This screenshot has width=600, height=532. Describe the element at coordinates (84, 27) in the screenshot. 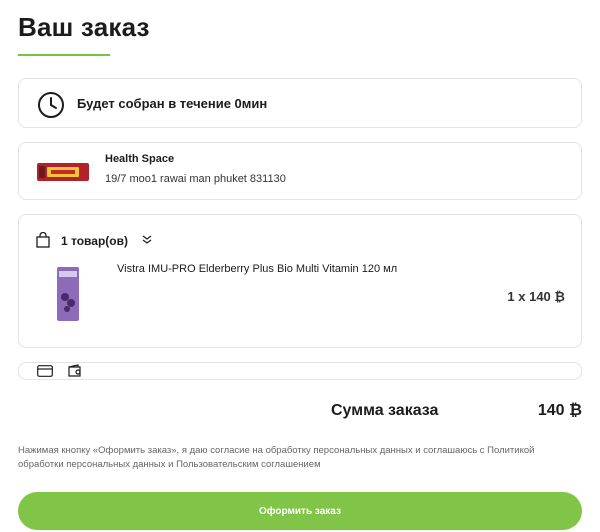

I see `page-title: Ваш заказ` at that location.